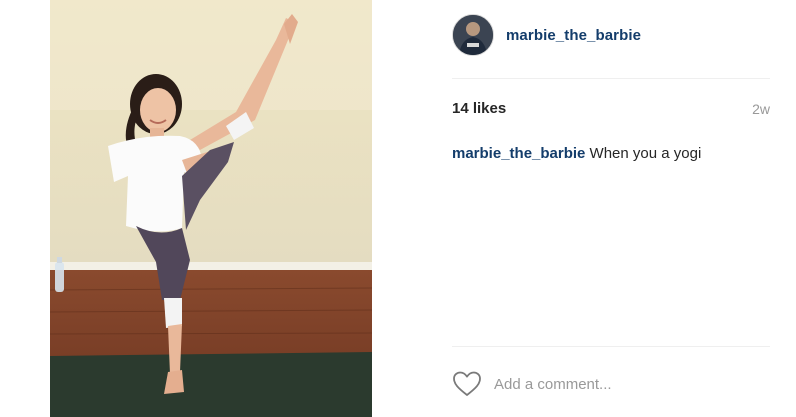 The height and width of the screenshot is (417, 796). What do you see at coordinates (614, 384) in the screenshot?
I see `add-comment-input` at bounding box center [614, 384].